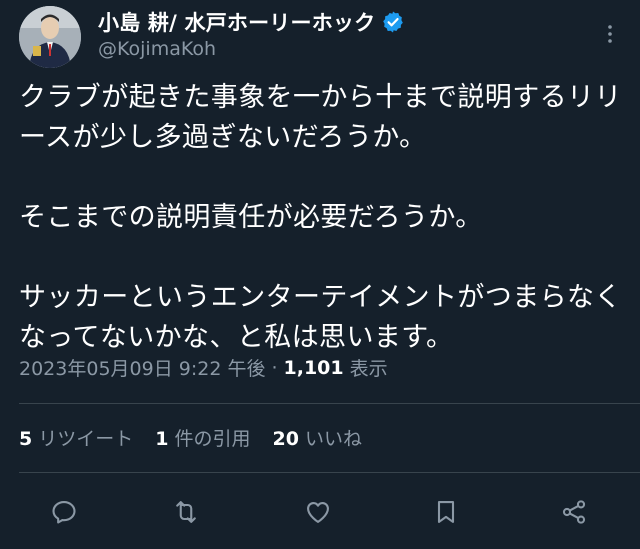 The height and width of the screenshot is (549, 640). Describe the element at coordinates (285, 439) in the screenshot. I see `likes-count: 20` at that location.